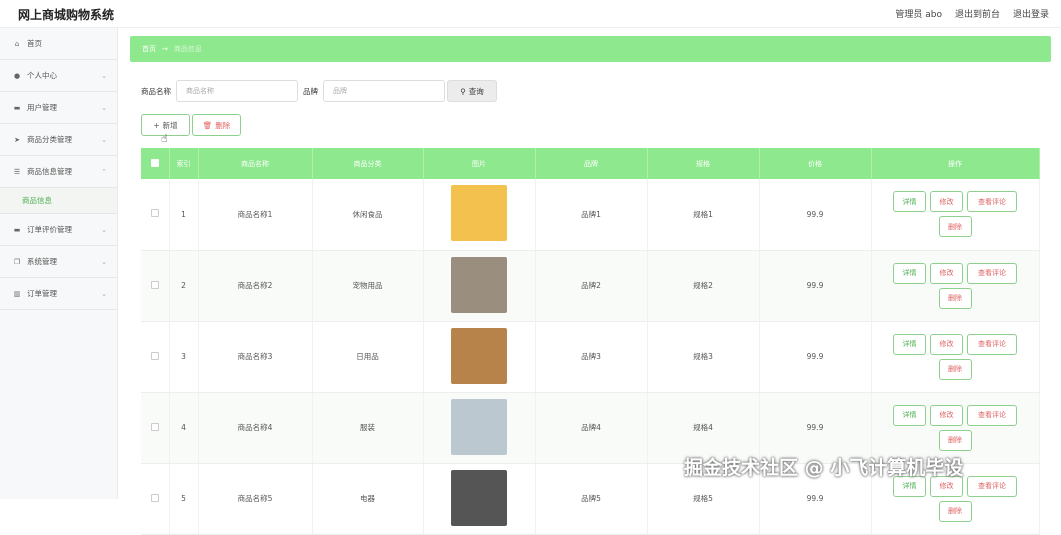 This screenshot has width=1061, height=535. I want to click on search-icon: ⚲, so click(463, 91).